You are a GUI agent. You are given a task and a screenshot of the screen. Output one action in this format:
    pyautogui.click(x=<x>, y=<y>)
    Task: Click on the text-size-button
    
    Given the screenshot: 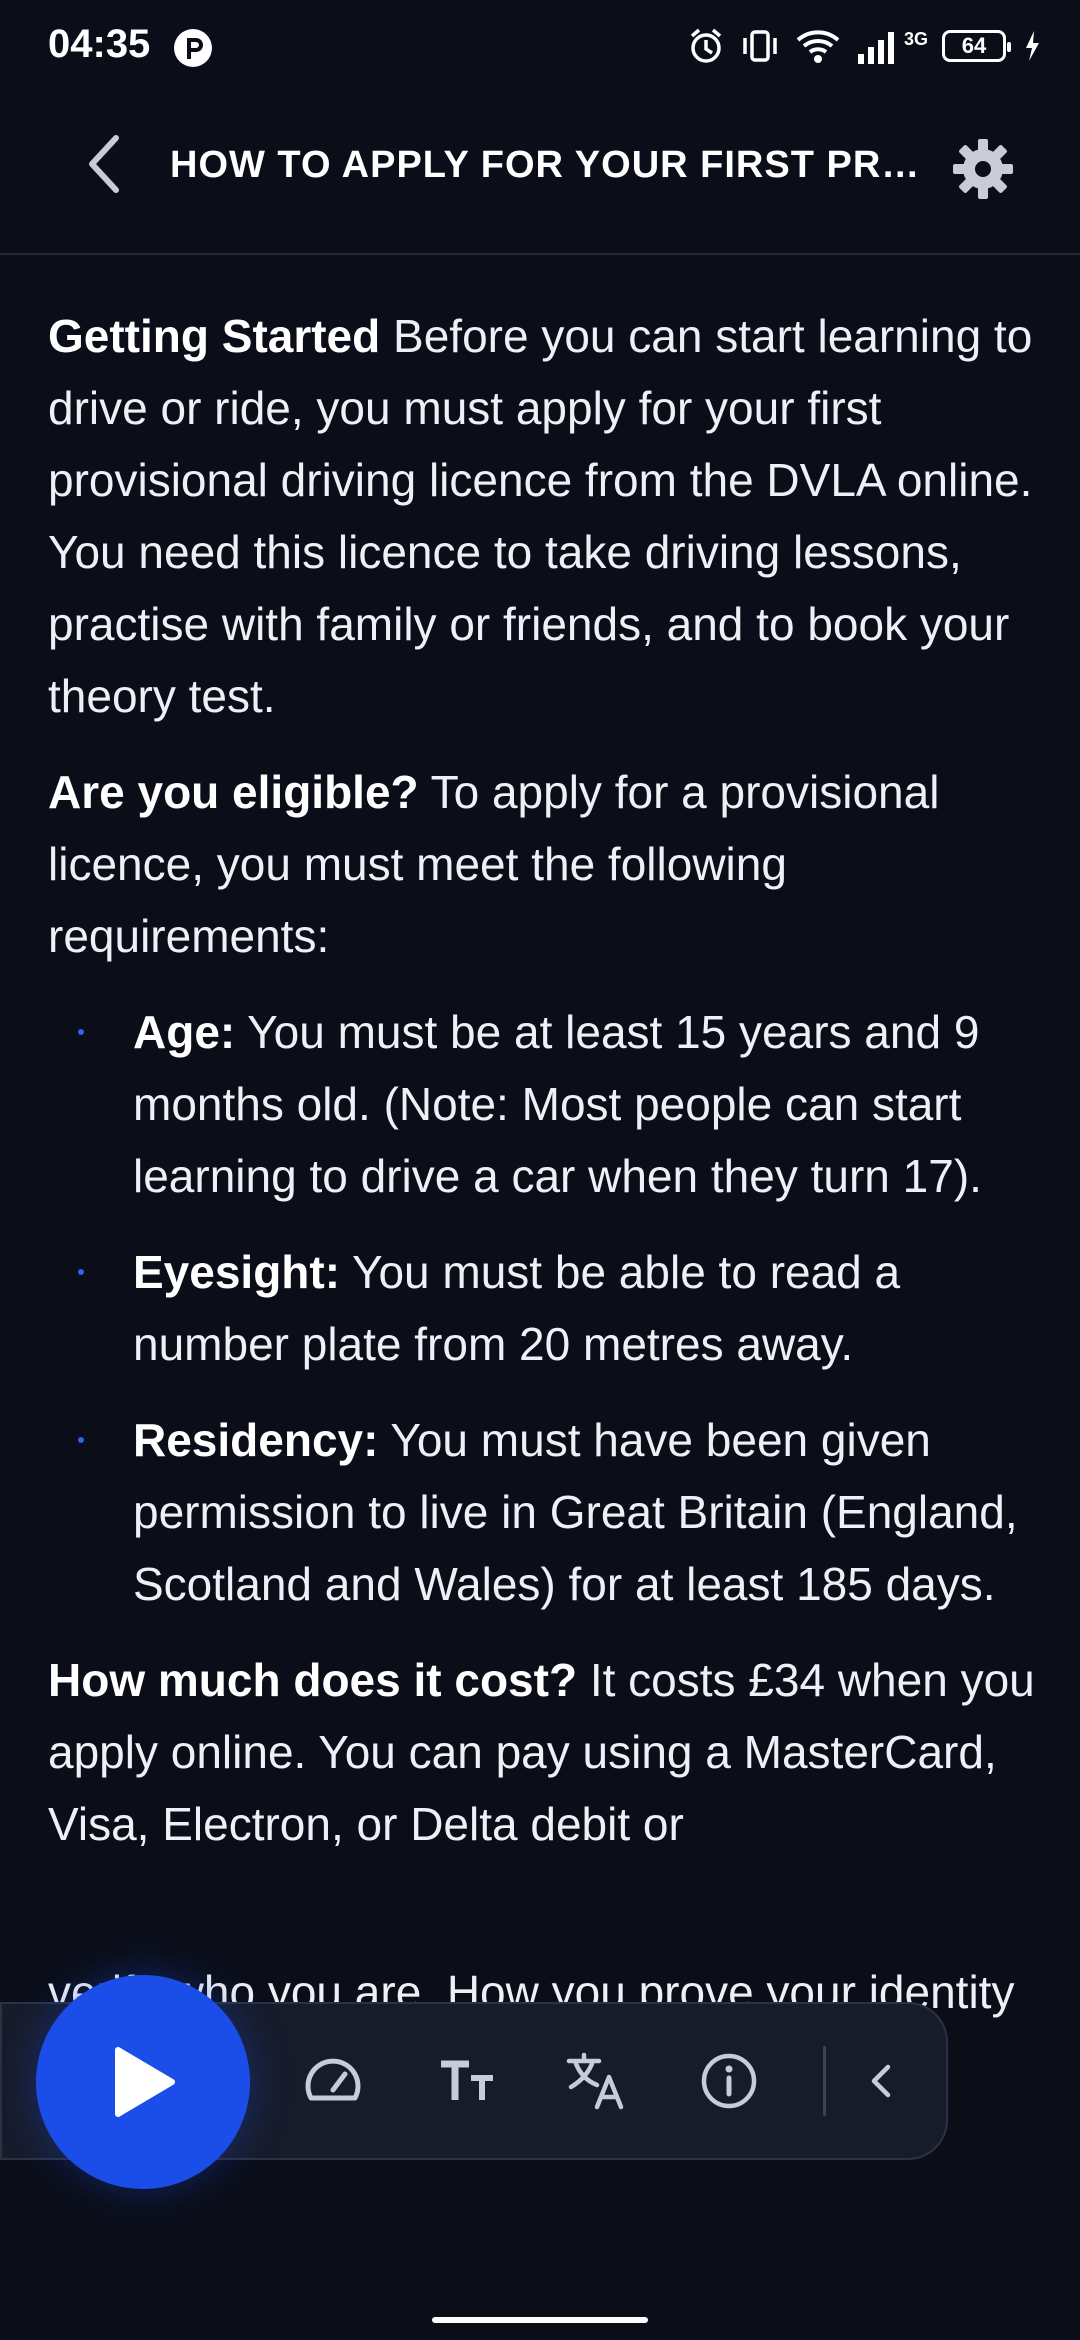 What is the action you would take?
    pyautogui.click(x=467, y=2081)
    